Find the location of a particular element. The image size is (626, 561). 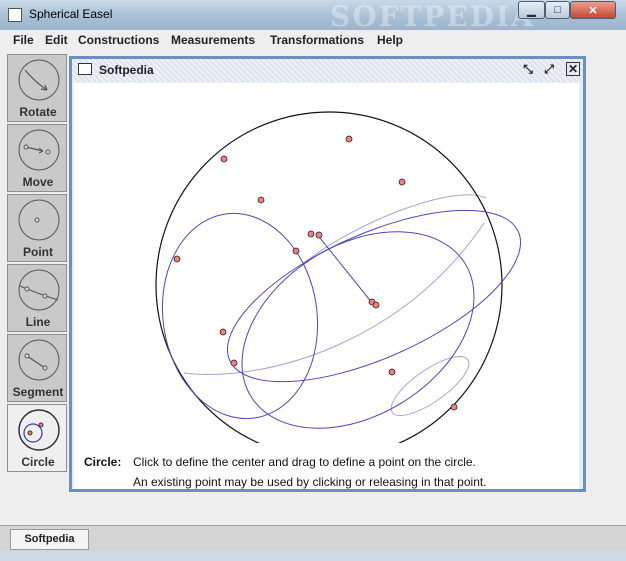

rotate-icon is located at coordinates (39, 80).